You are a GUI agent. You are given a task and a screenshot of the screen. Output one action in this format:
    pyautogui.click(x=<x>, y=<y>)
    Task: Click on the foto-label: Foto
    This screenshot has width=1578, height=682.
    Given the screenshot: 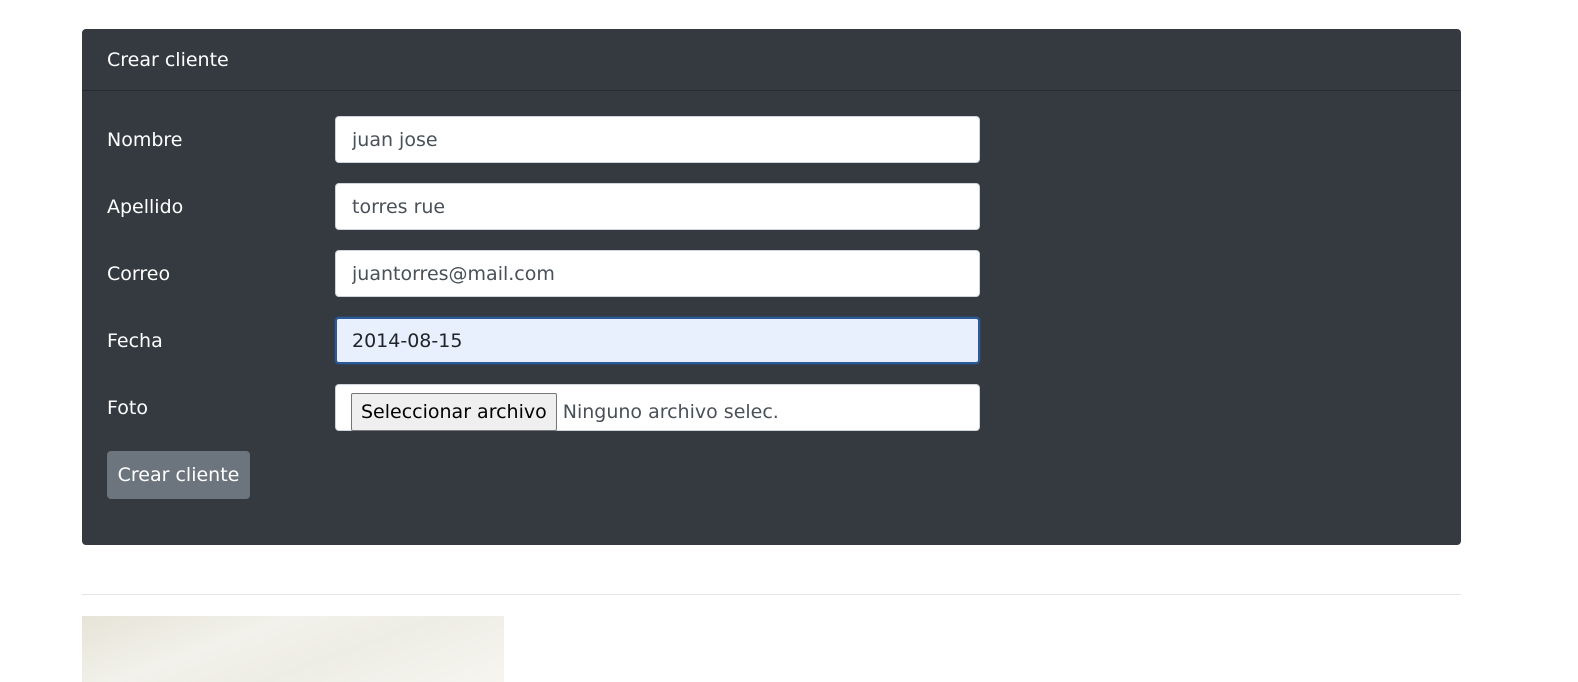 What is the action you would take?
    pyautogui.click(x=127, y=407)
    